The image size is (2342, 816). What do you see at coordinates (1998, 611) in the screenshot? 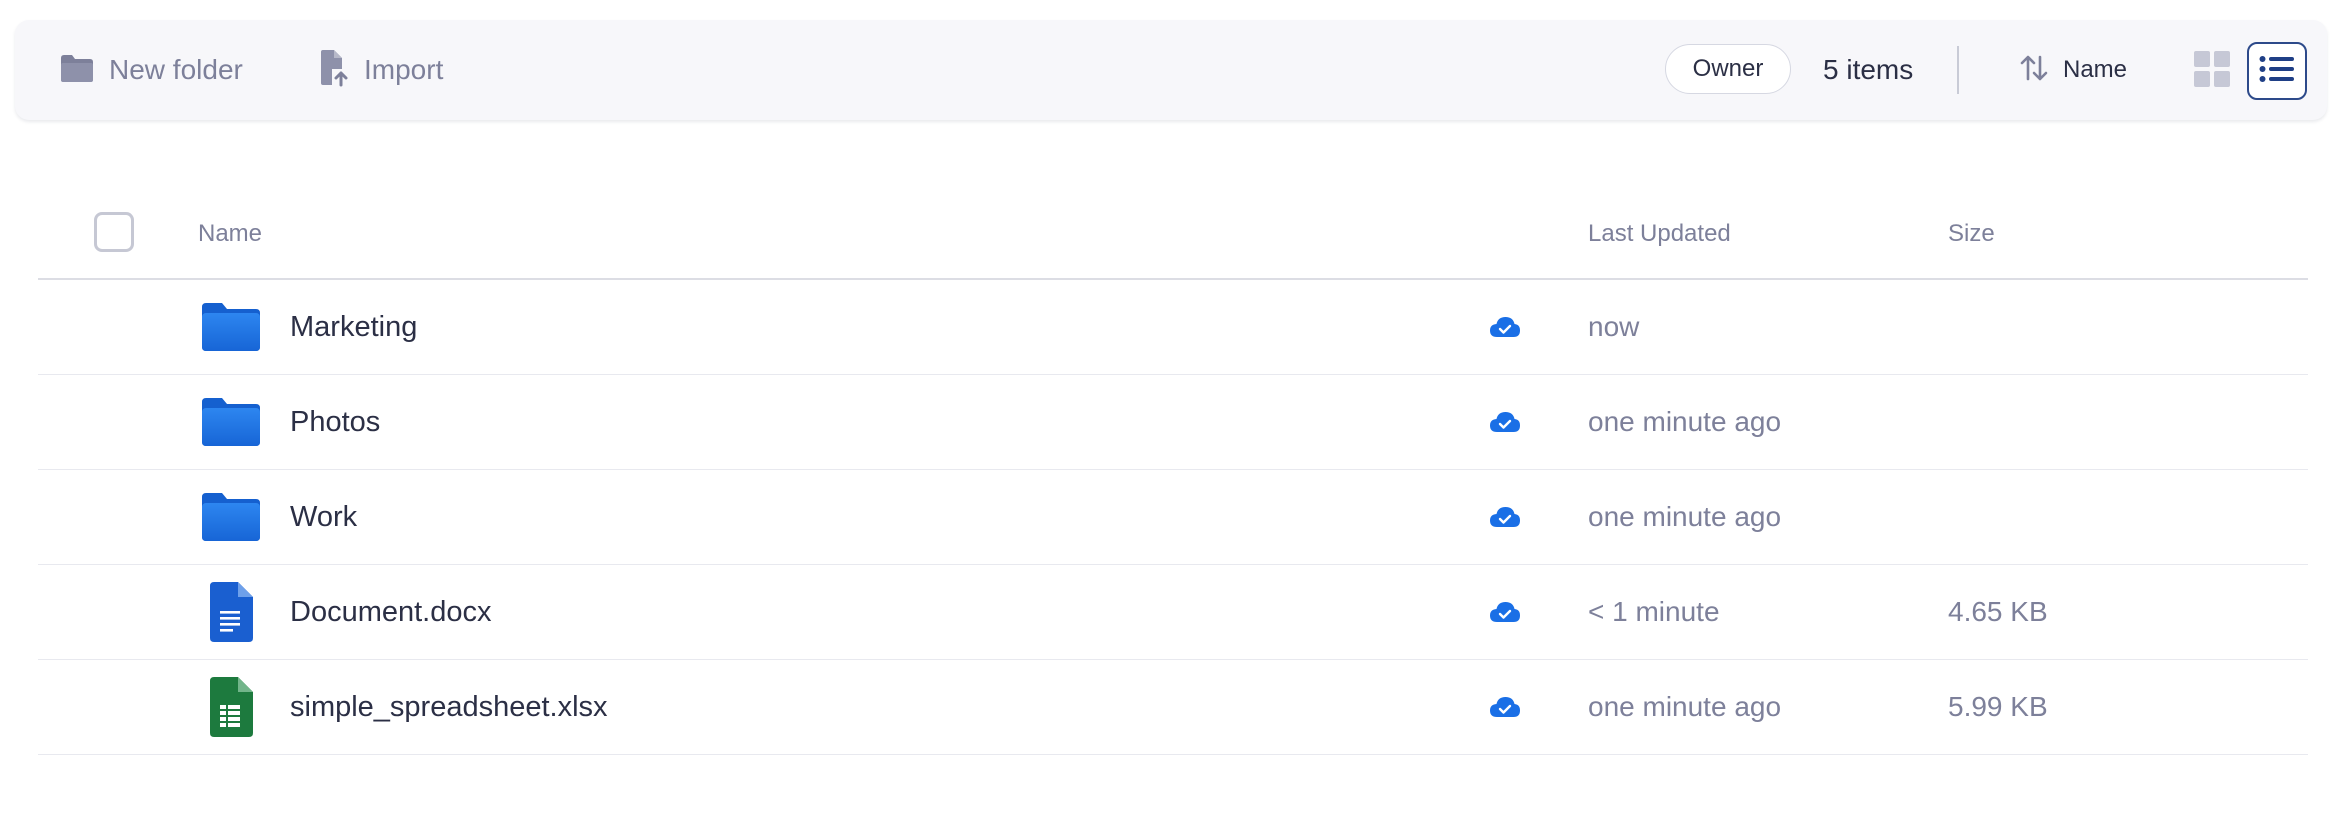
I see `file-size: 4.65 KB` at bounding box center [1998, 611].